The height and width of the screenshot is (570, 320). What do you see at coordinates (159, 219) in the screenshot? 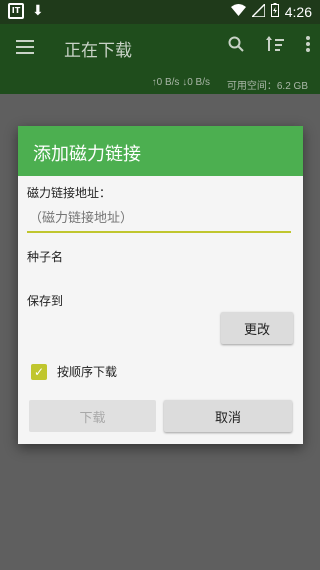
I see `magnet-uri-input` at bounding box center [159, 219].